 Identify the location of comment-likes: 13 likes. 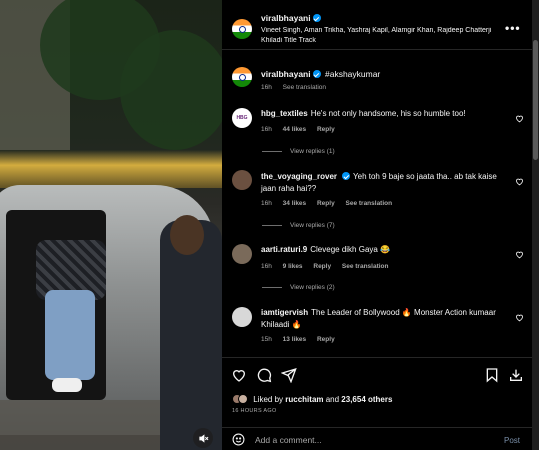
(295, 339).